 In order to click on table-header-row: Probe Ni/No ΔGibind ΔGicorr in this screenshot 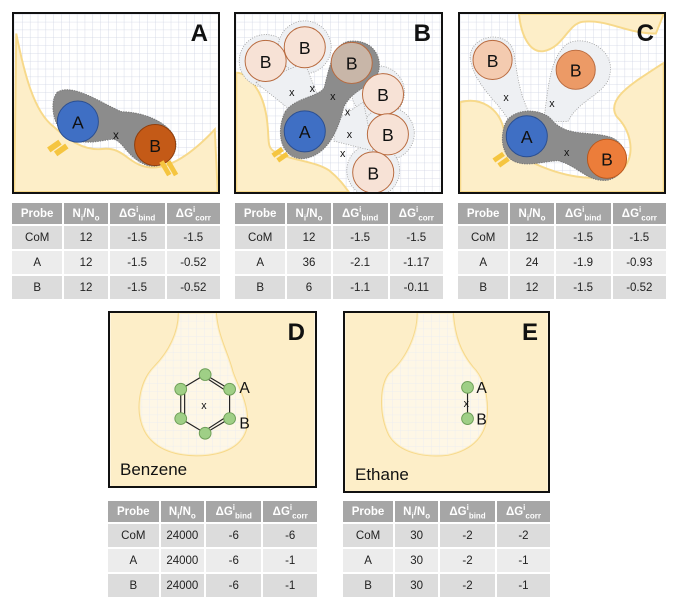, I will do `click(446, 511)`.